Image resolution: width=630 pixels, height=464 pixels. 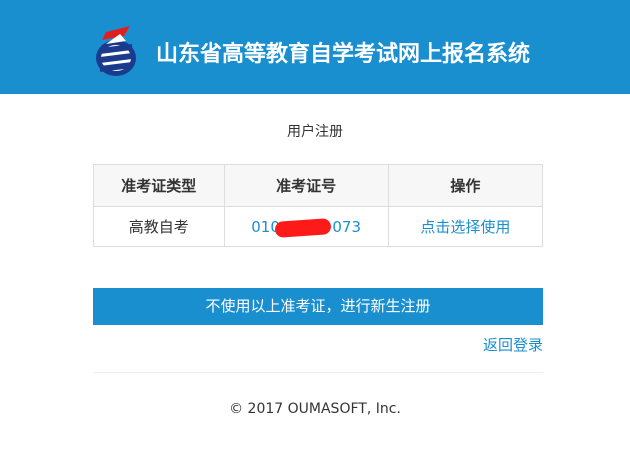 What do you see at coordinates (159, 185) in the screenshot?
I see `column-header-type: 准考证类型` at bounding box center [159, 185].